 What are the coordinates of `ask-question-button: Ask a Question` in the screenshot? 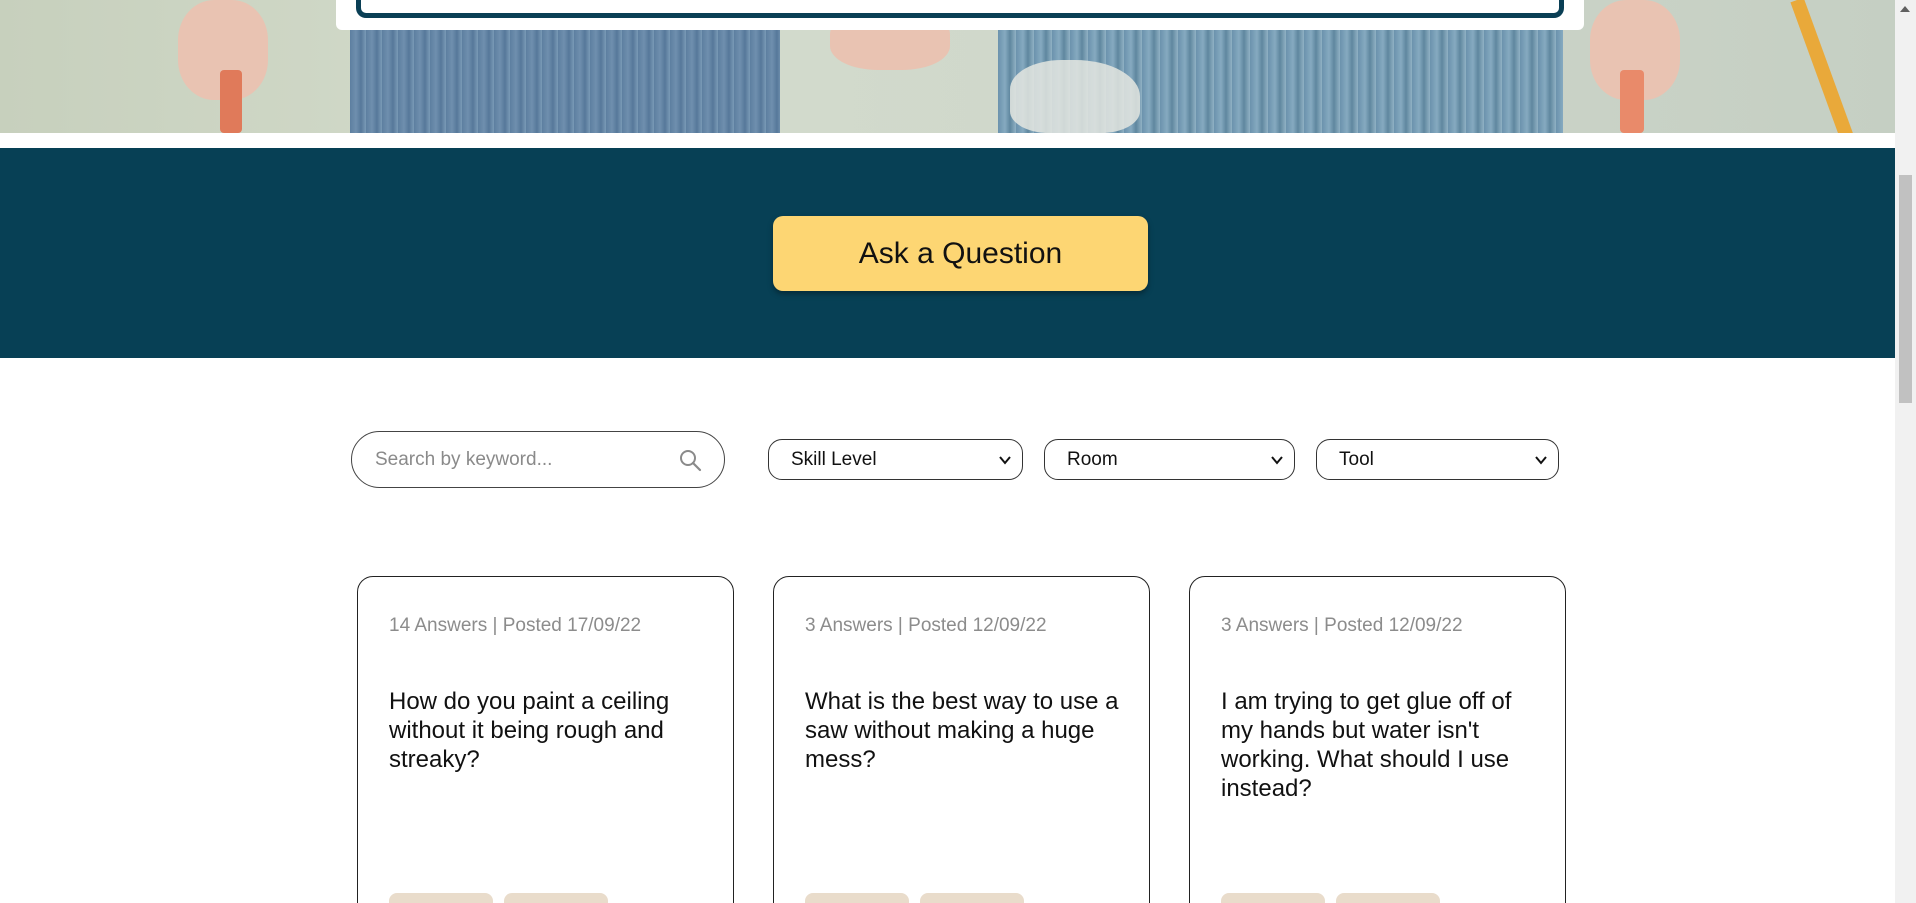 It's located at (960, 253).